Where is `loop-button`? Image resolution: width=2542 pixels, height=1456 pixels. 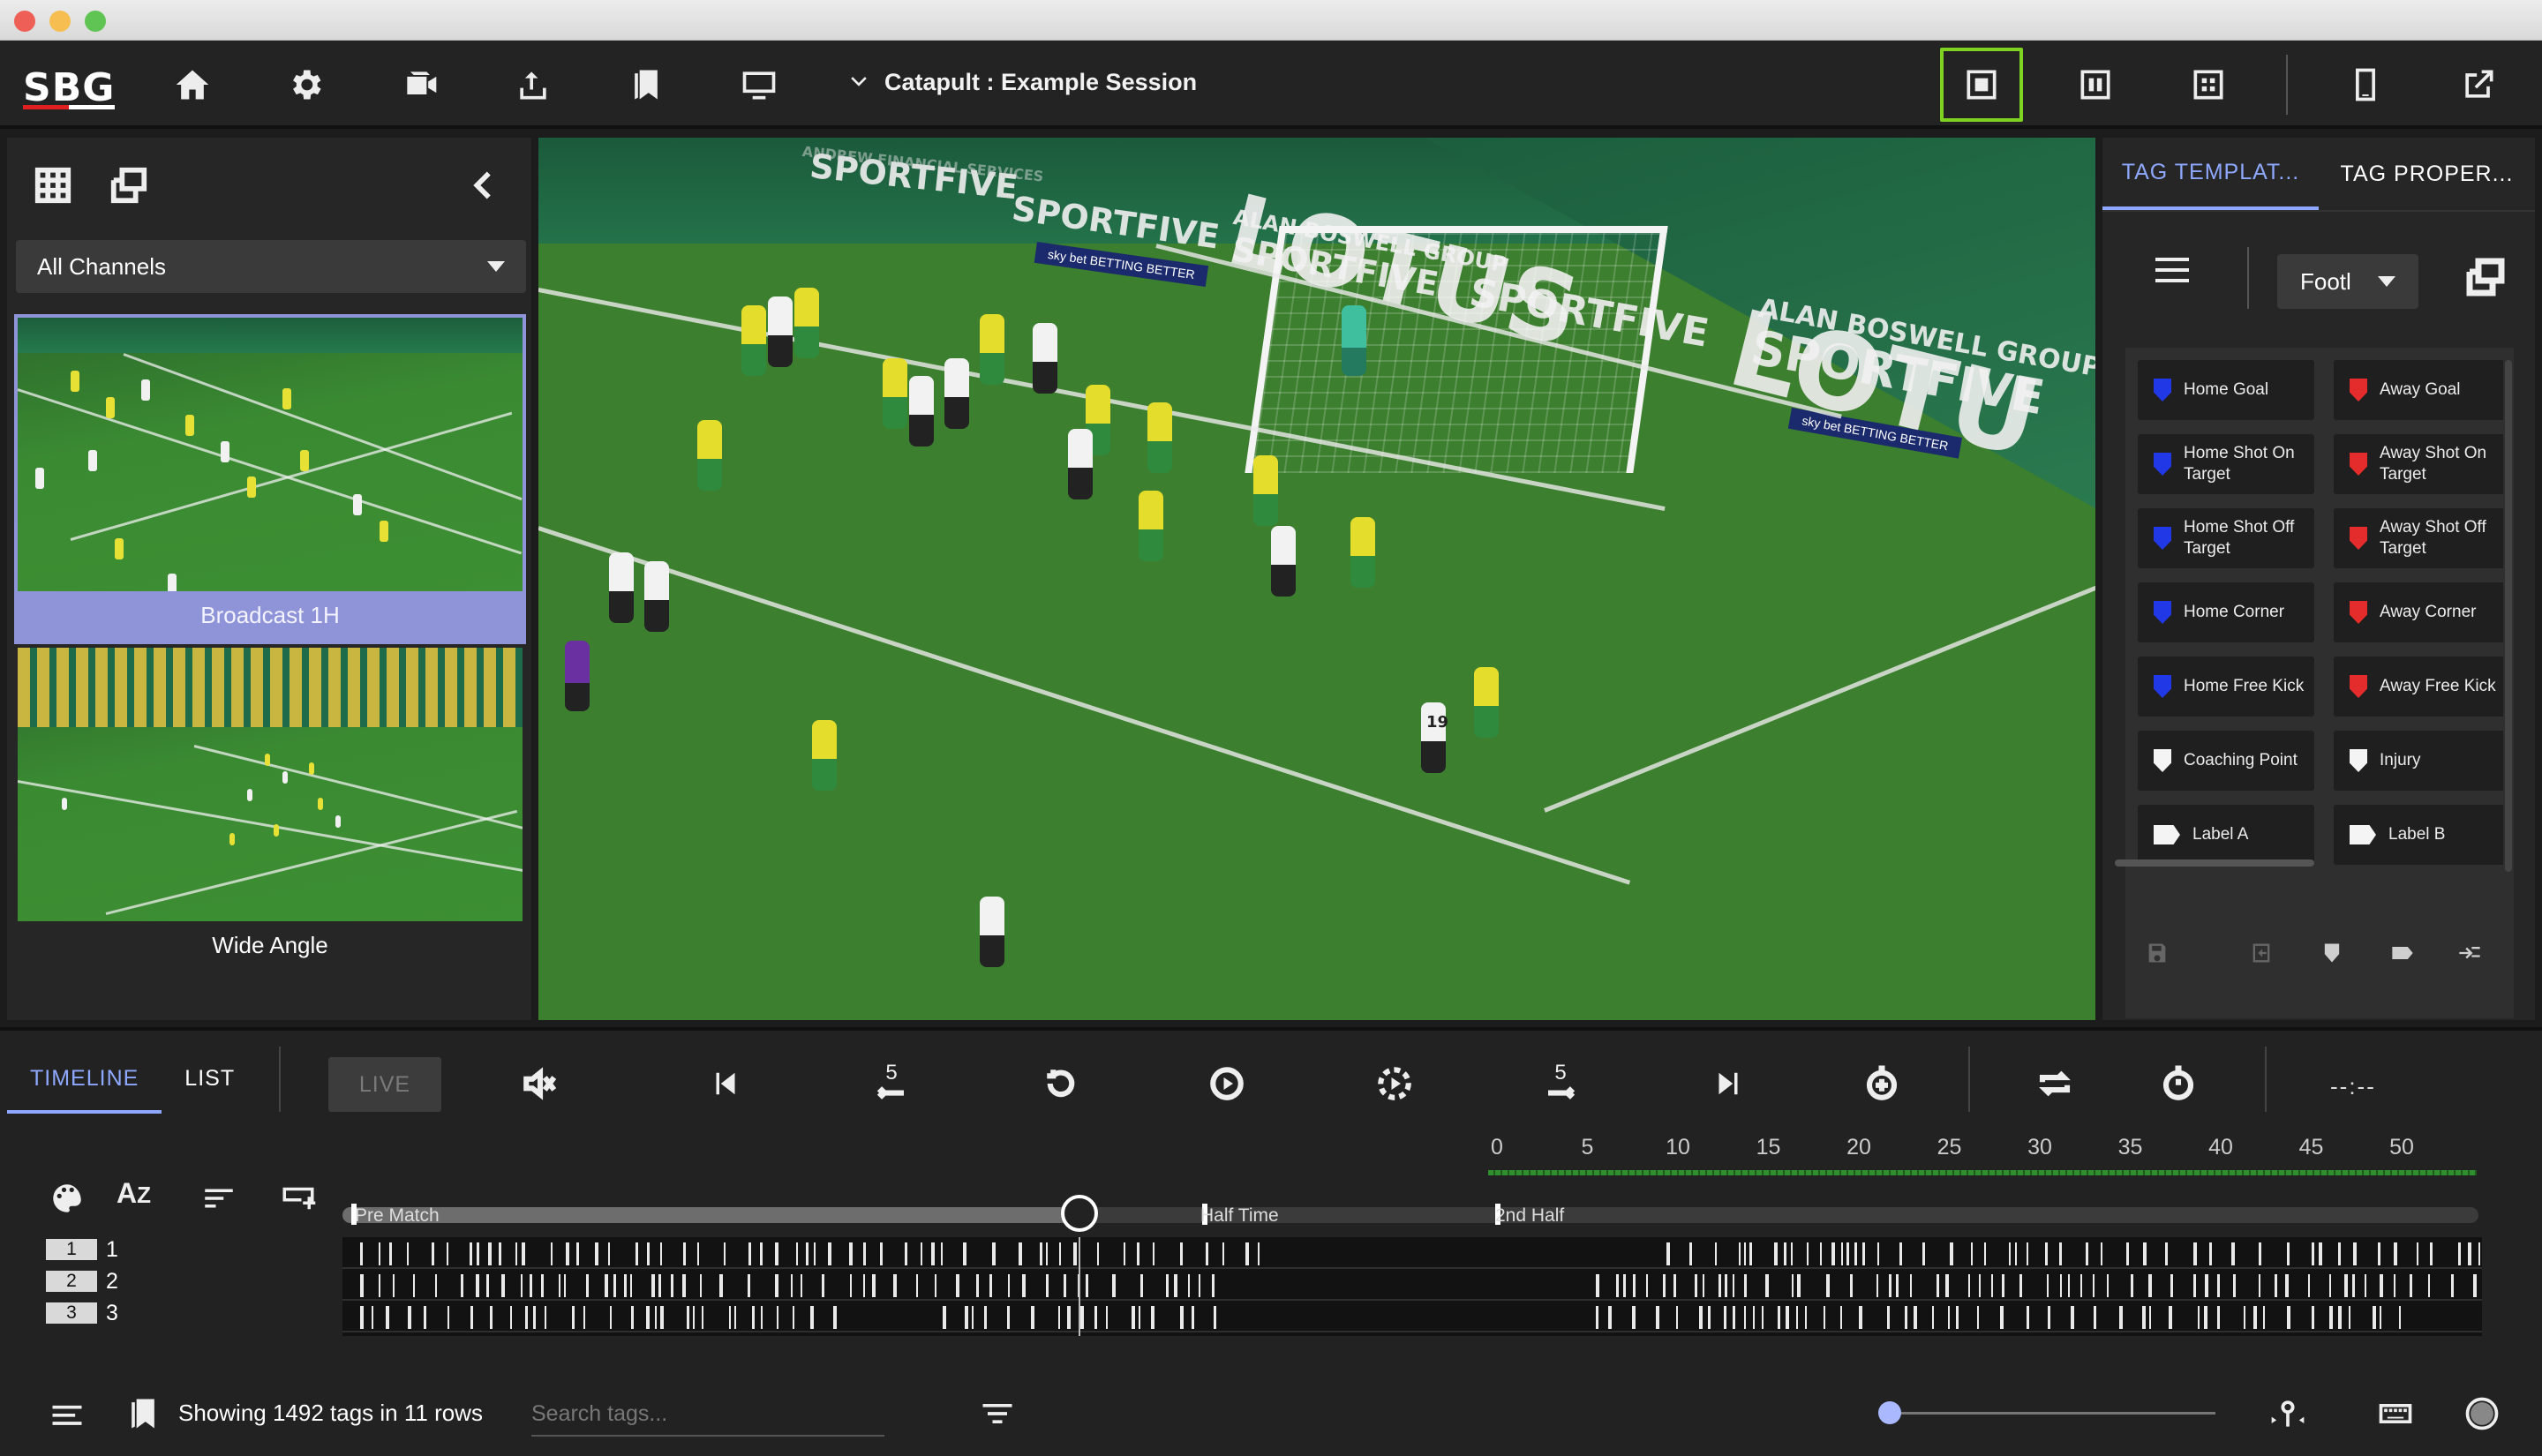
loop-button is located at coordinates (2054, 1083).